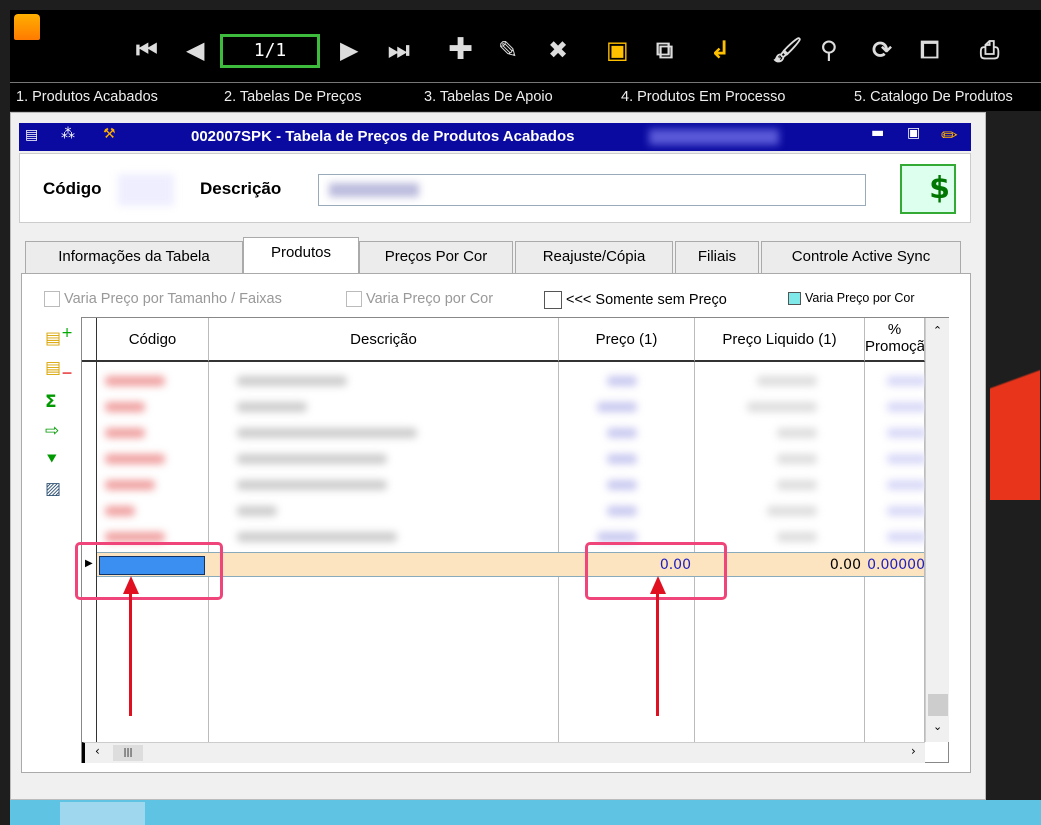 The image size is (1041, 825). Describe the element at coordinates (627, 340) in the screenshot. I see `column-header-preco: Preço (1)` at that location.